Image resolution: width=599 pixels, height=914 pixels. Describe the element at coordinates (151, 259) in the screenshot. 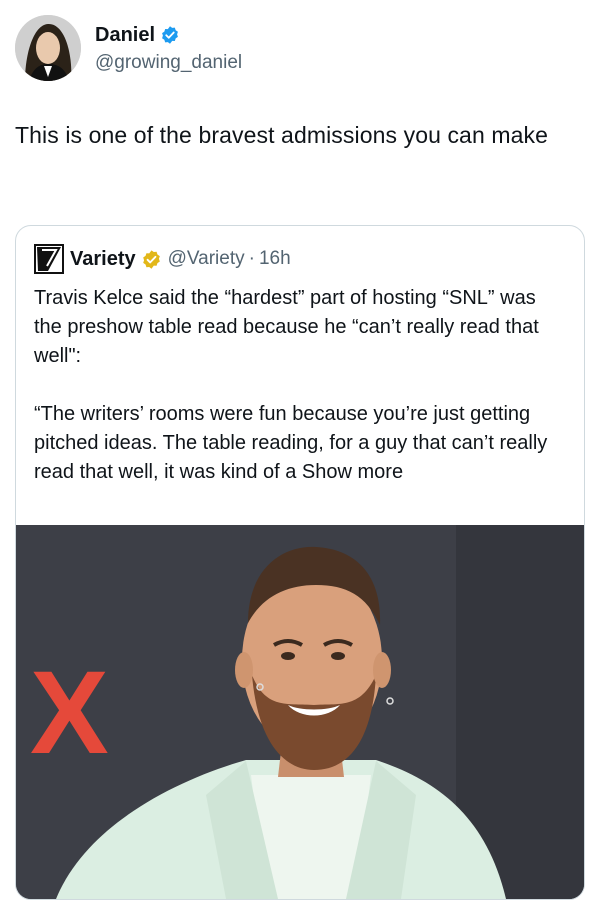

I see `gold-verified-badge-icon` at that location.